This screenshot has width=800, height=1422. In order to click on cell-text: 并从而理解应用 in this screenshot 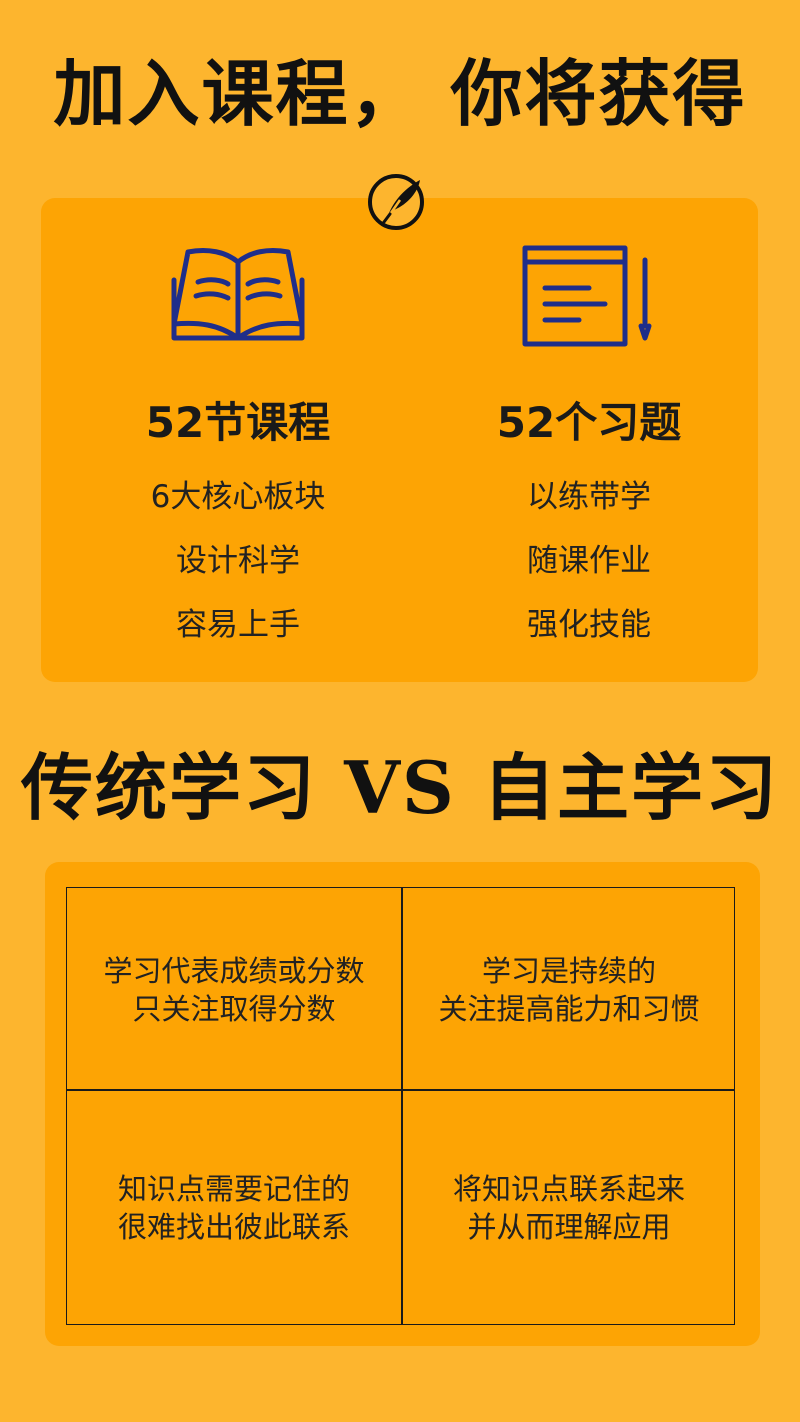, I will do `click(569, 1227)`.